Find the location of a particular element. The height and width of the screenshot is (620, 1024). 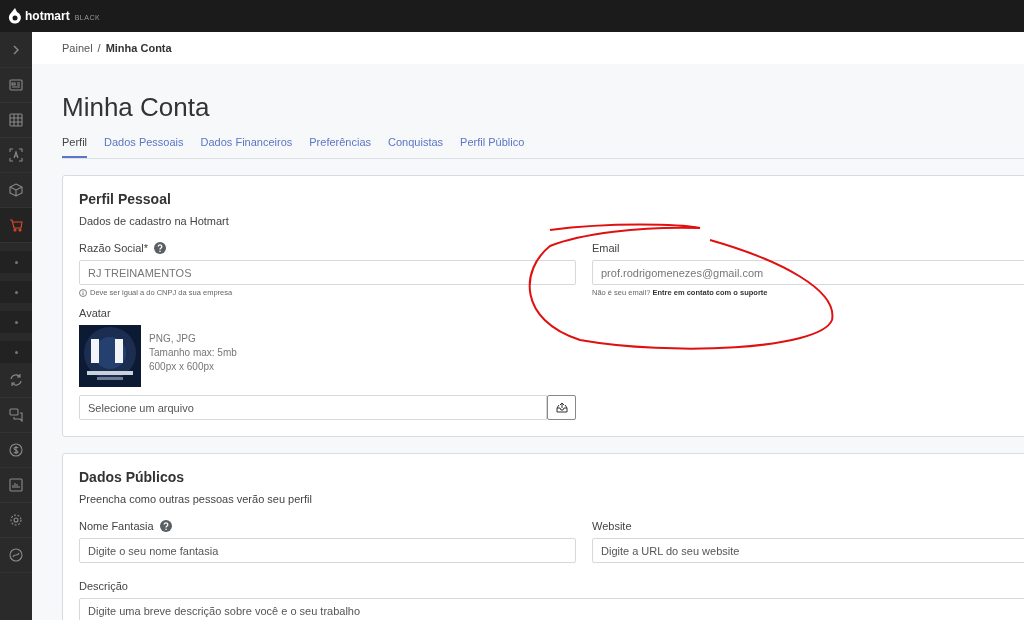

avatar-size-info: Tamanho max: 5mb is located at coordinates (193, 352).